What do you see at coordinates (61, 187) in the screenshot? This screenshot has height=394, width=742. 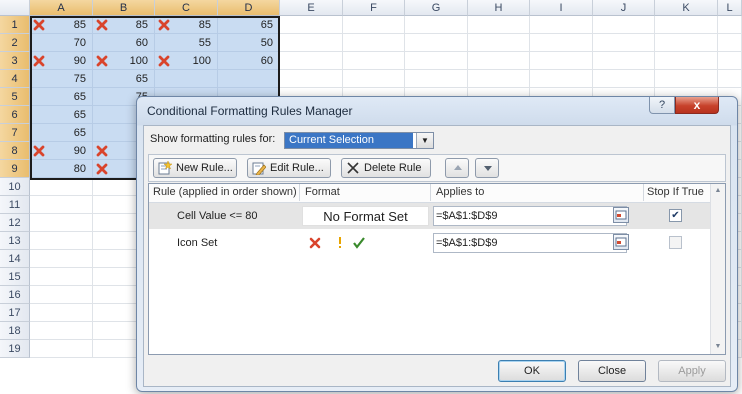 I see `cell-a10` at bounding box center [61, 187].